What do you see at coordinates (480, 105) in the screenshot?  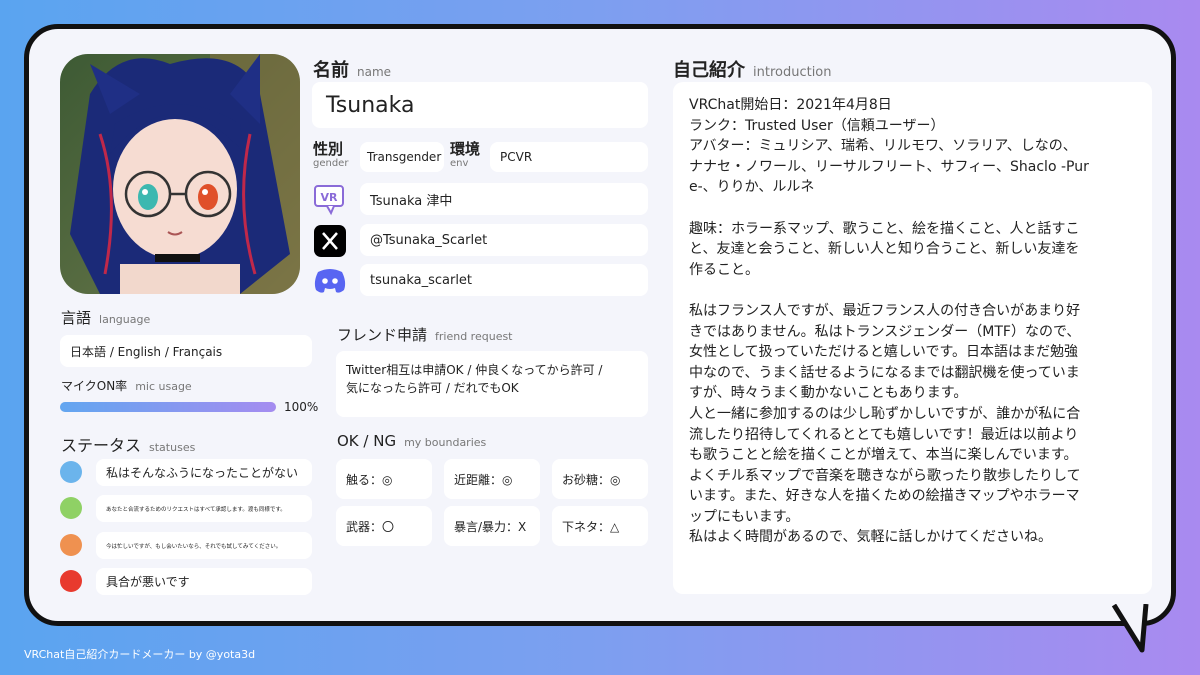 I see `name-value: Tsunaka` at bounding box center [480, 105].